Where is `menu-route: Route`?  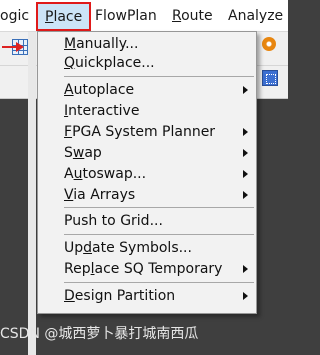
menu-route: Route is located at coordinates (192, 16).